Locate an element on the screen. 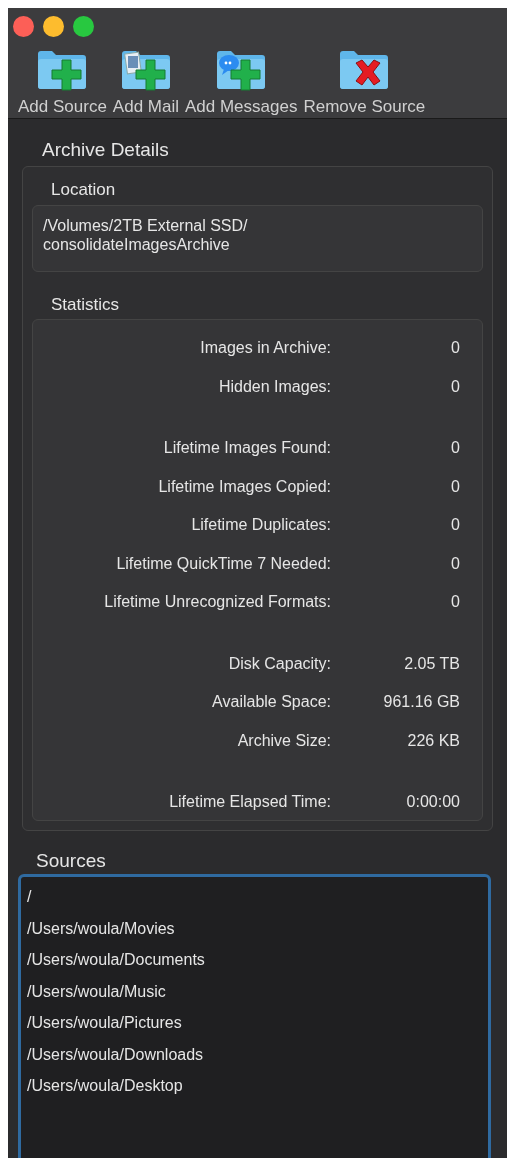  stat-value: 0:00:00 is located at coordinates (432, 802).